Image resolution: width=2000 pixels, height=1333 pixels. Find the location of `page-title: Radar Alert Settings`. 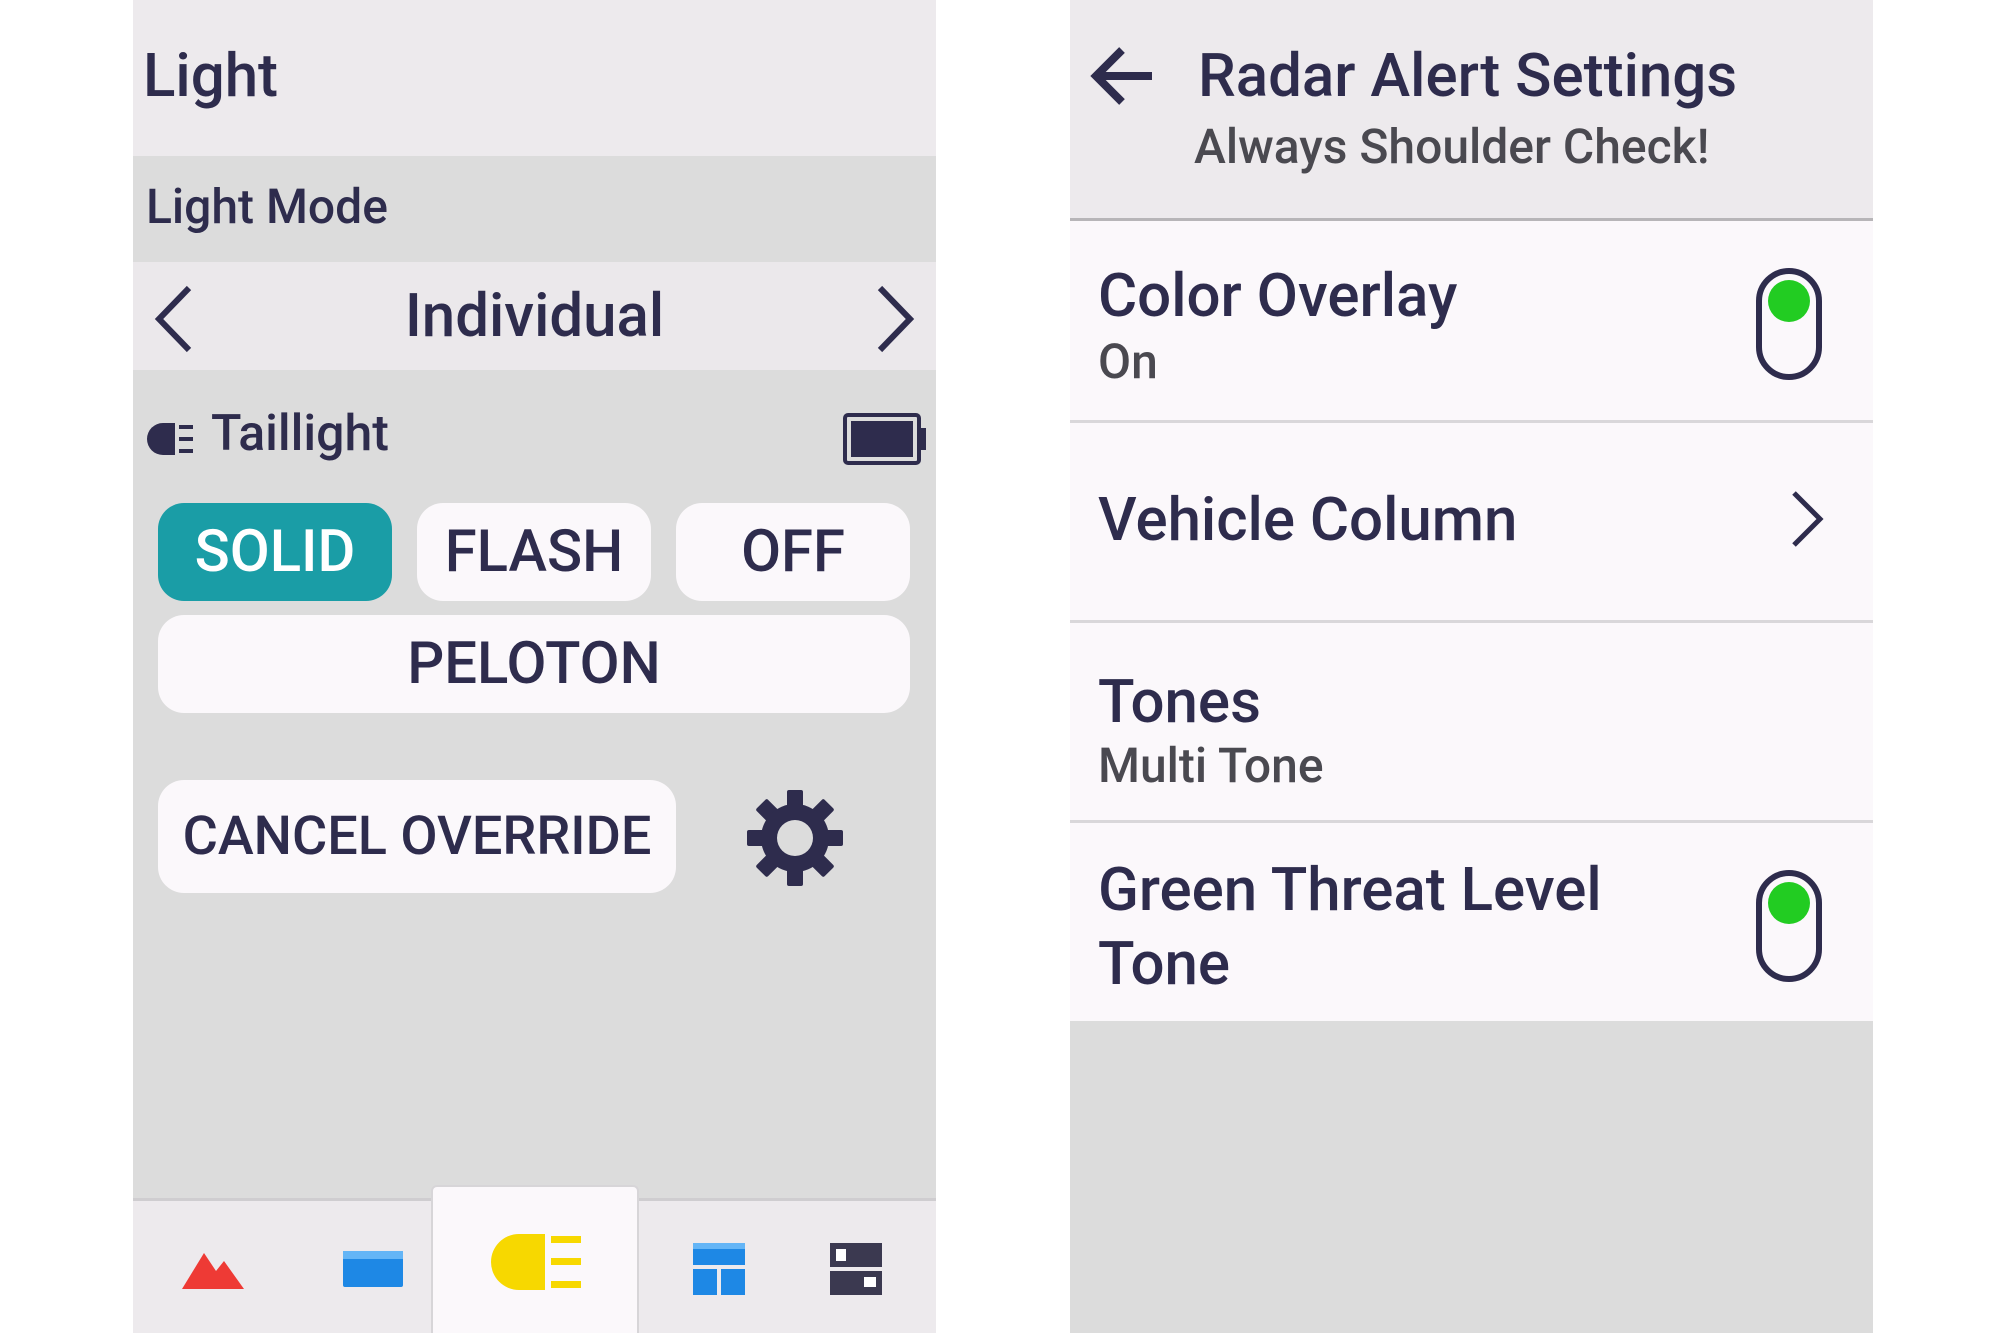

page-title: Radar Alert Settings is located at coordinates (1468, 75).